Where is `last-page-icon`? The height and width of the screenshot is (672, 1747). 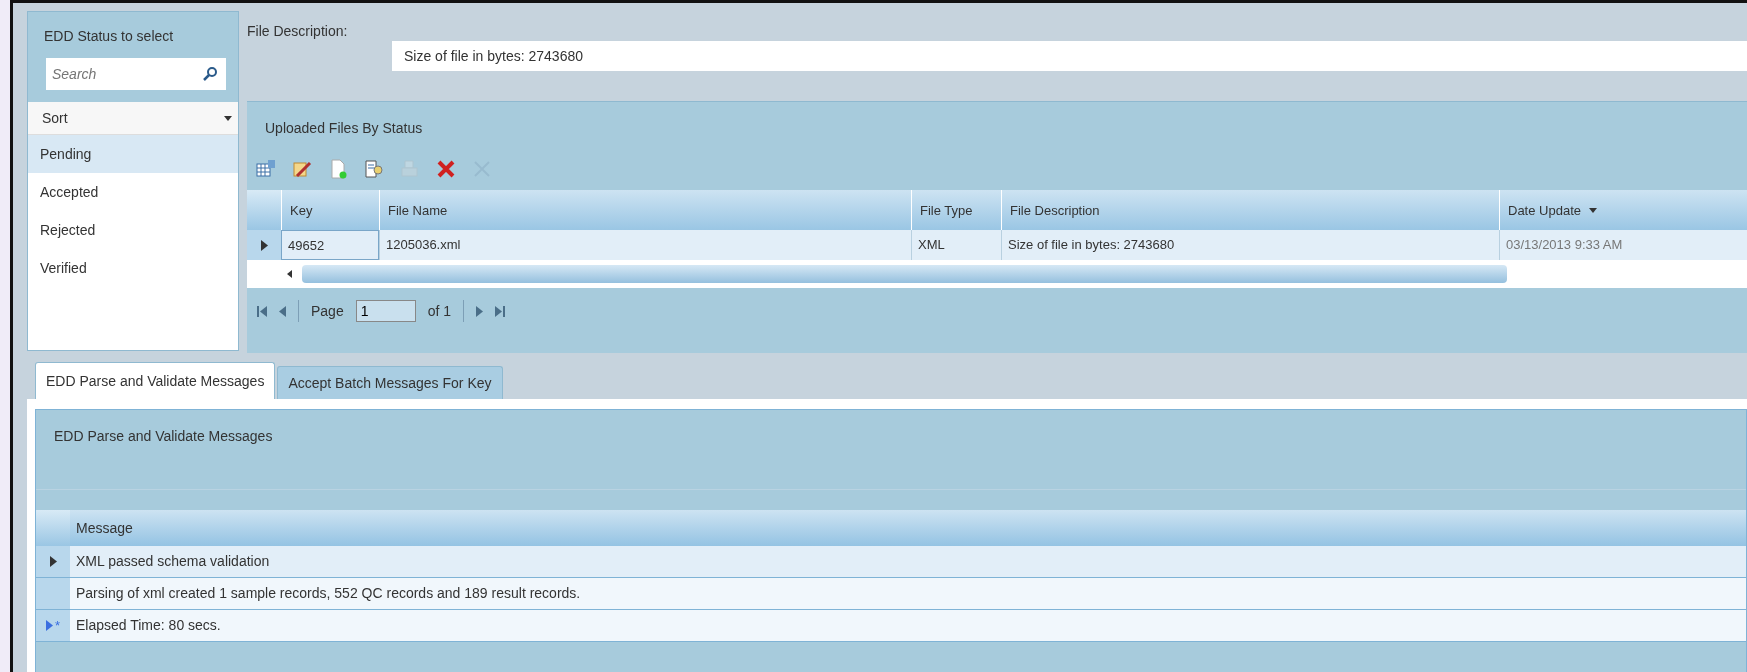 last-page-icon is located at coordinates (500, 311).